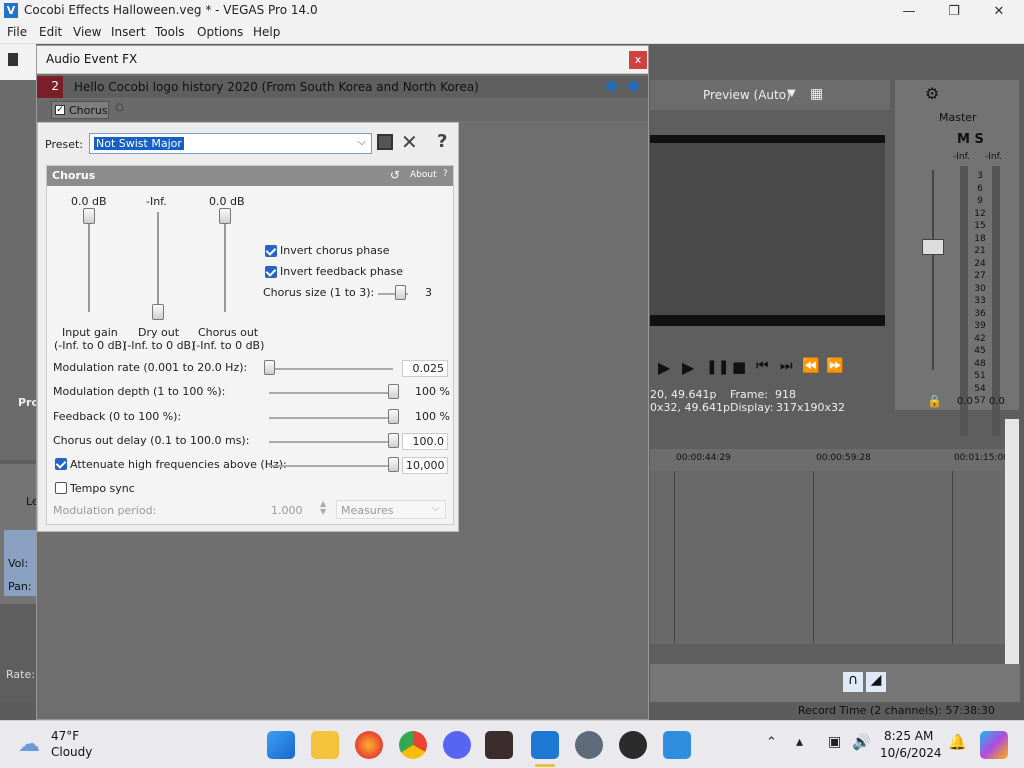  What do you see at coordinates (65, 736) in the screenshot?
I see `weather-temp: 47°F` at bounding box center [65, 736].